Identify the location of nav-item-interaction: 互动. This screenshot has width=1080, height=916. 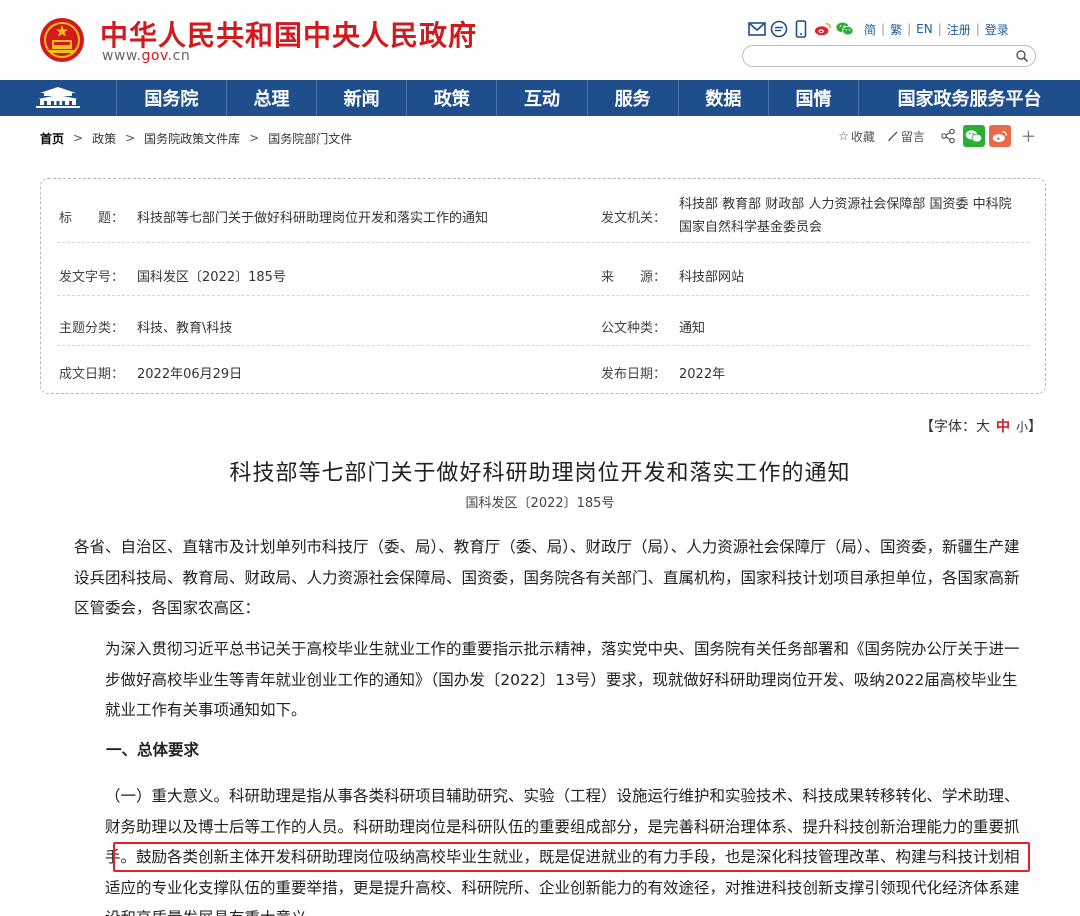
(542, 98).